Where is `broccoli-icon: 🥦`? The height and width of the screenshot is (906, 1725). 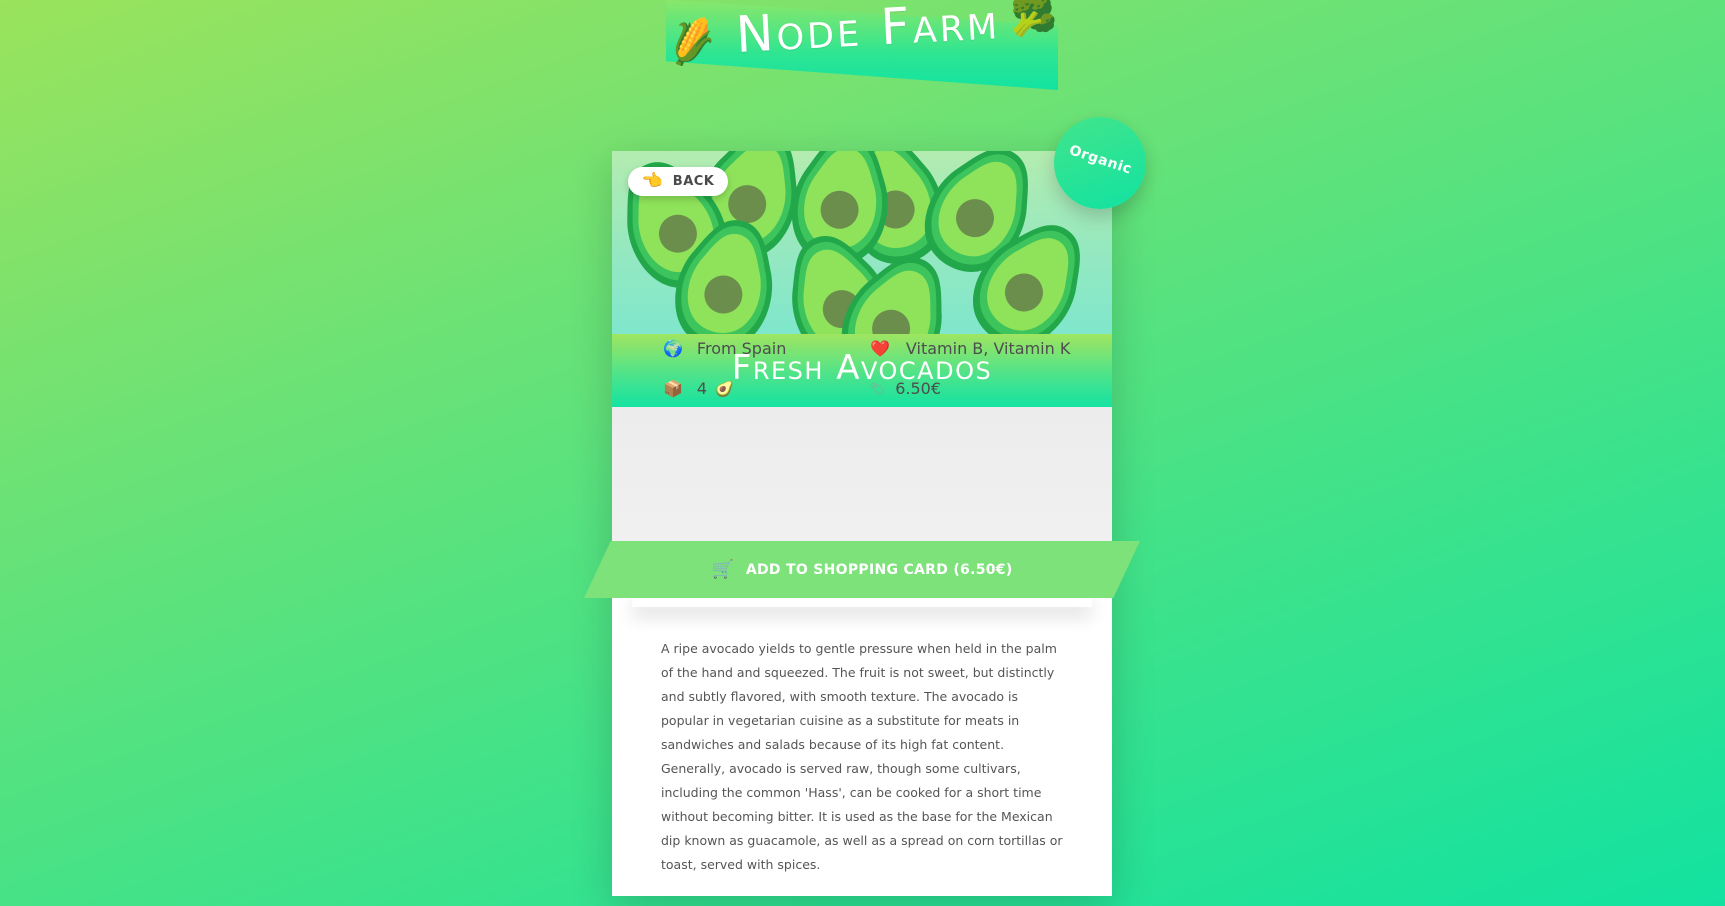 broccoli-icon: 🥦 is located at coordinates (1034, 19).